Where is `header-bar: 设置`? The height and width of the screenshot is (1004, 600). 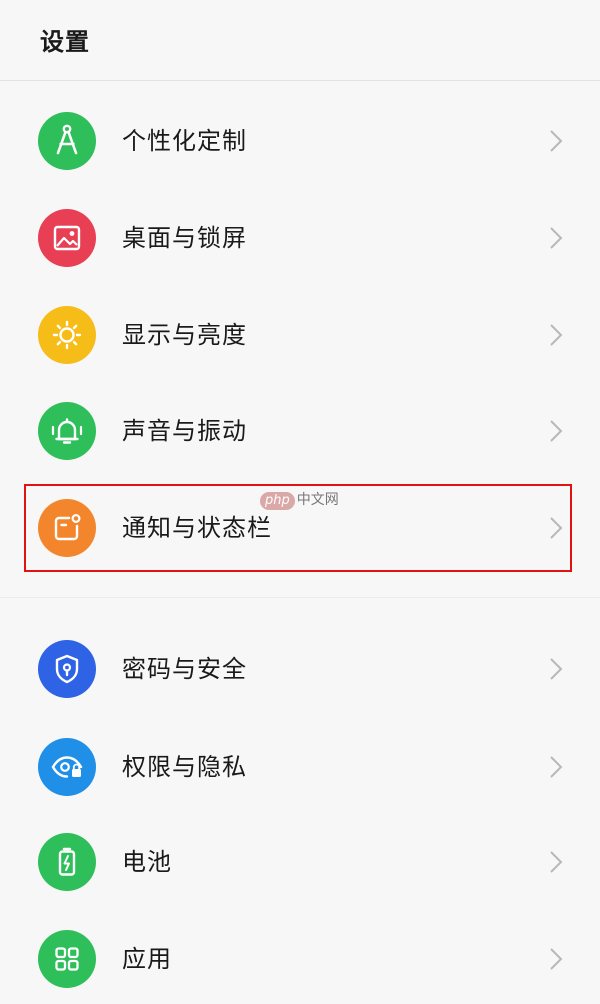 header-bar: 设置 is located at coordinates (300, 40).